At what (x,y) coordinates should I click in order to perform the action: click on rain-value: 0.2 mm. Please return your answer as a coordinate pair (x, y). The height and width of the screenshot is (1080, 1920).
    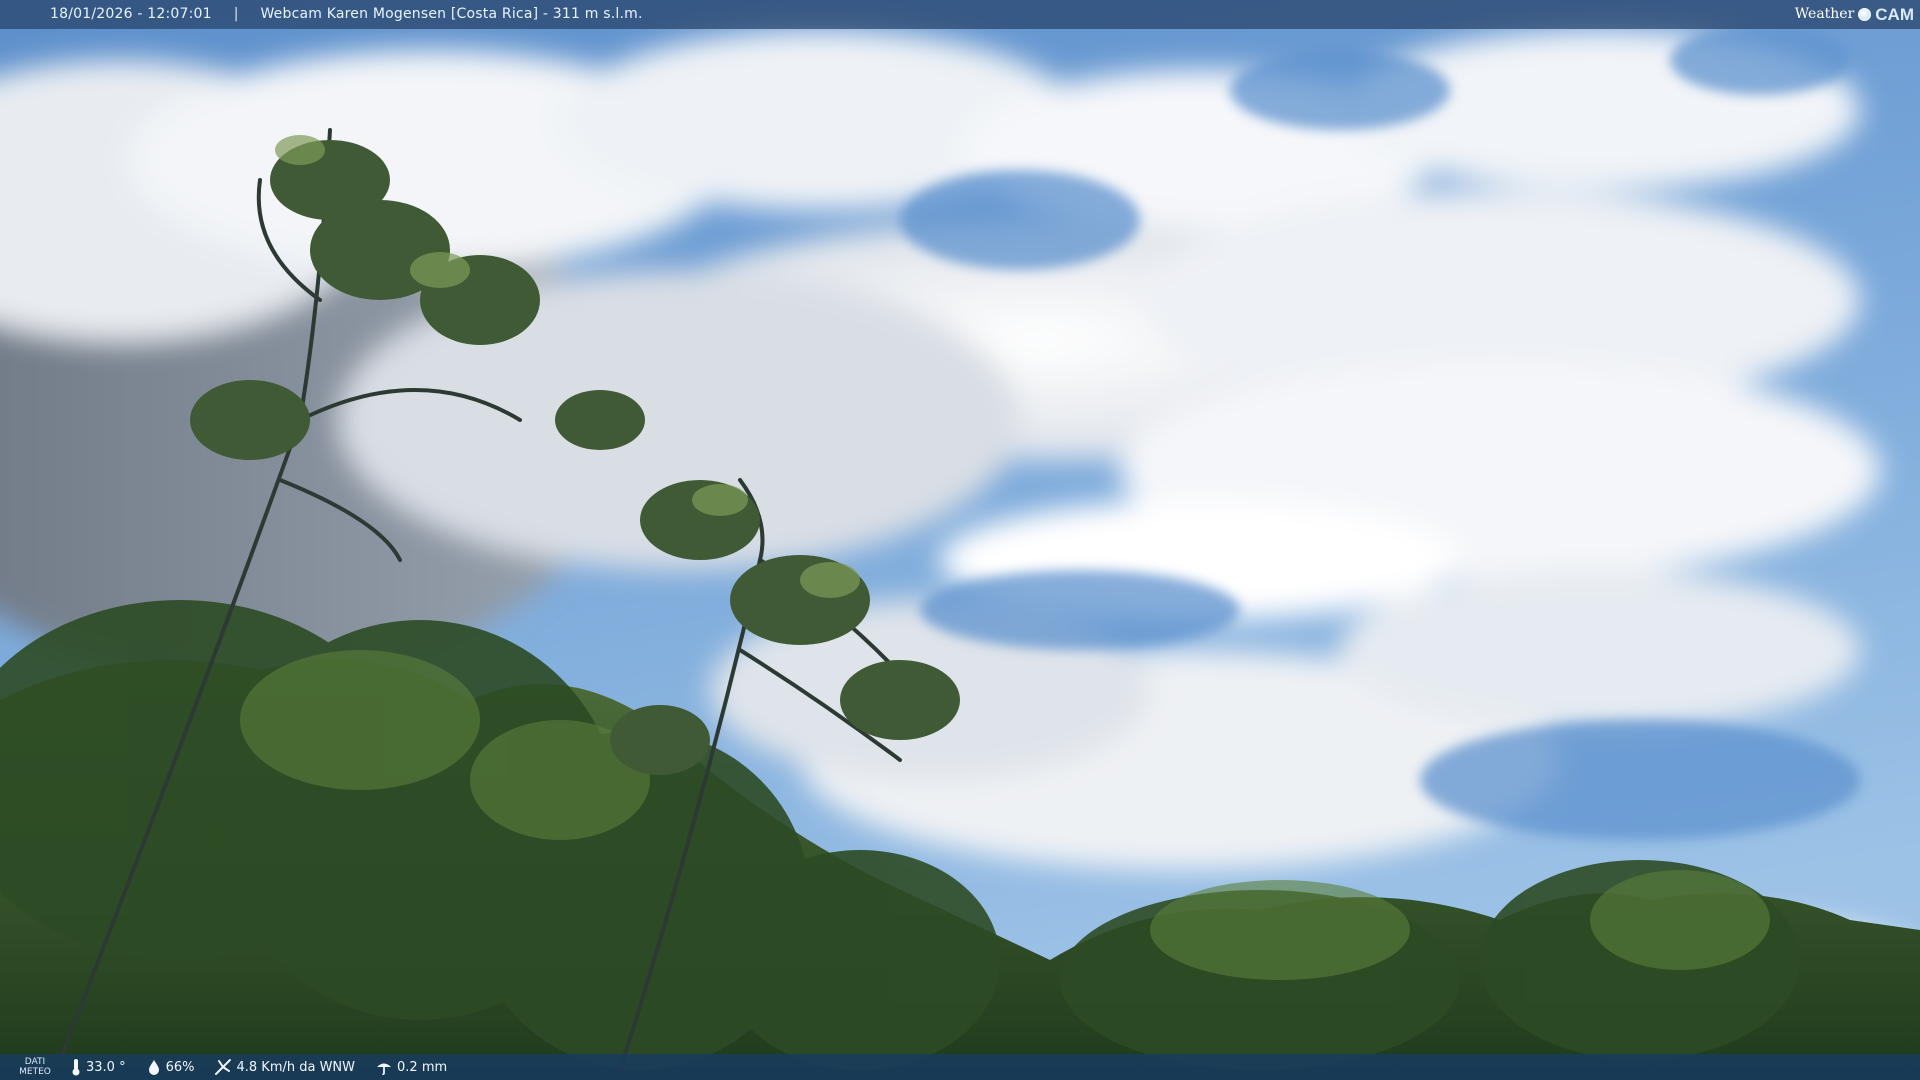
    Looking at the image, I should click on (422, 1067).